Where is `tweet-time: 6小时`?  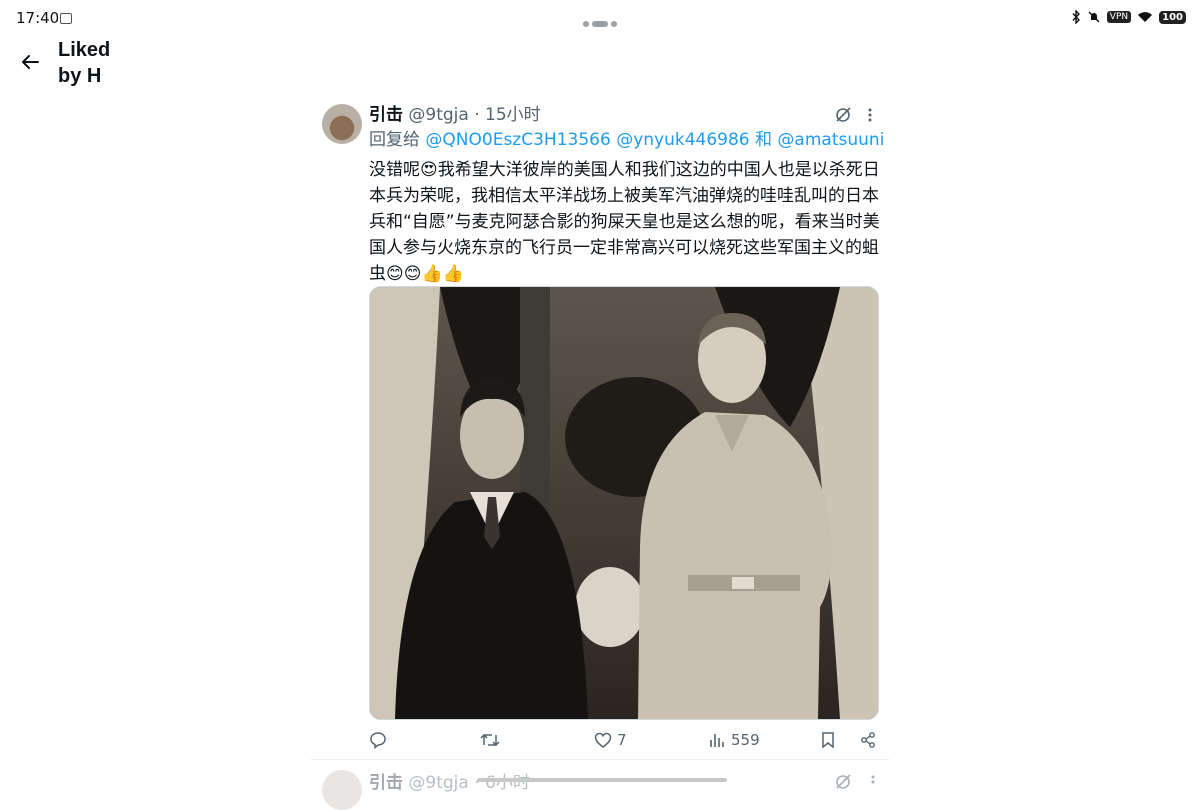 tweet-time: 6小时 is located at coordinates (507, 783).